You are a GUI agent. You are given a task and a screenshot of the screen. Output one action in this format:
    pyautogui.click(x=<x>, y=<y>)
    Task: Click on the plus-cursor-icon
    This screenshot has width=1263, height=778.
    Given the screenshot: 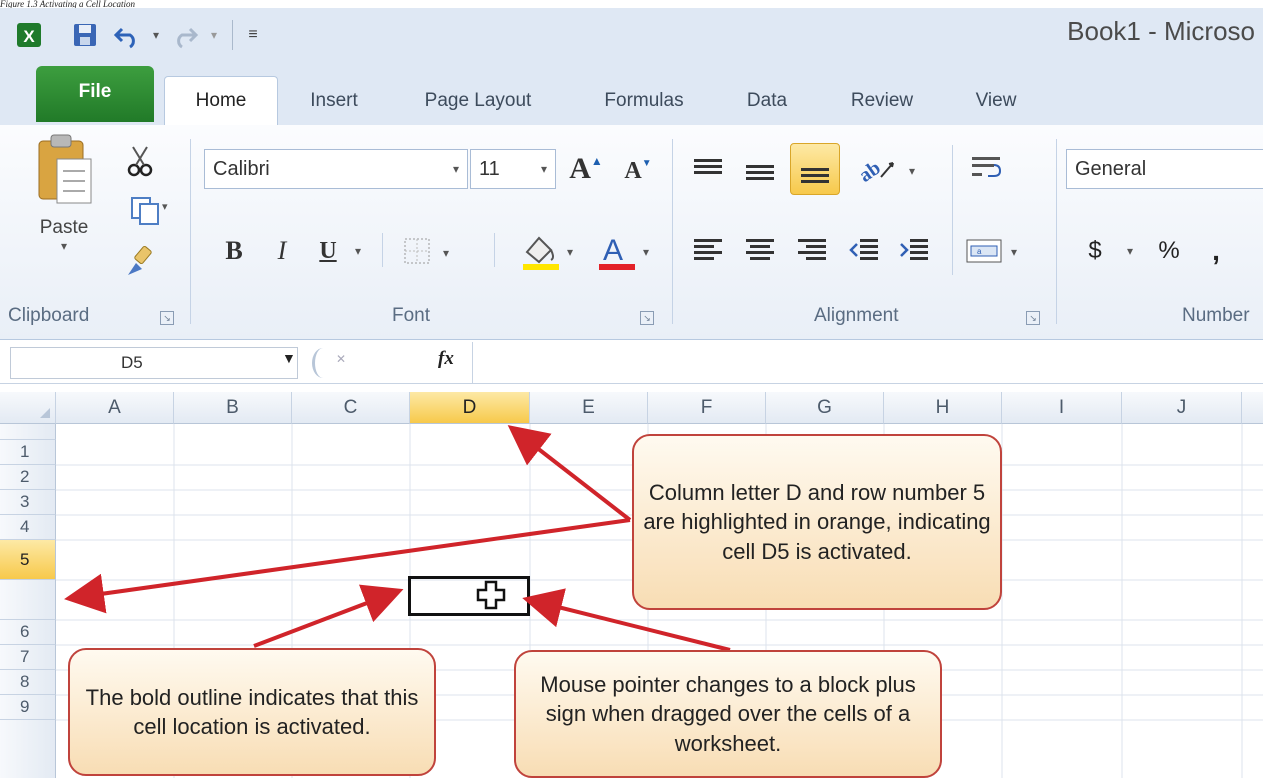 What is the action you would take?
    pyautogui.click(x=491, y=595)
    